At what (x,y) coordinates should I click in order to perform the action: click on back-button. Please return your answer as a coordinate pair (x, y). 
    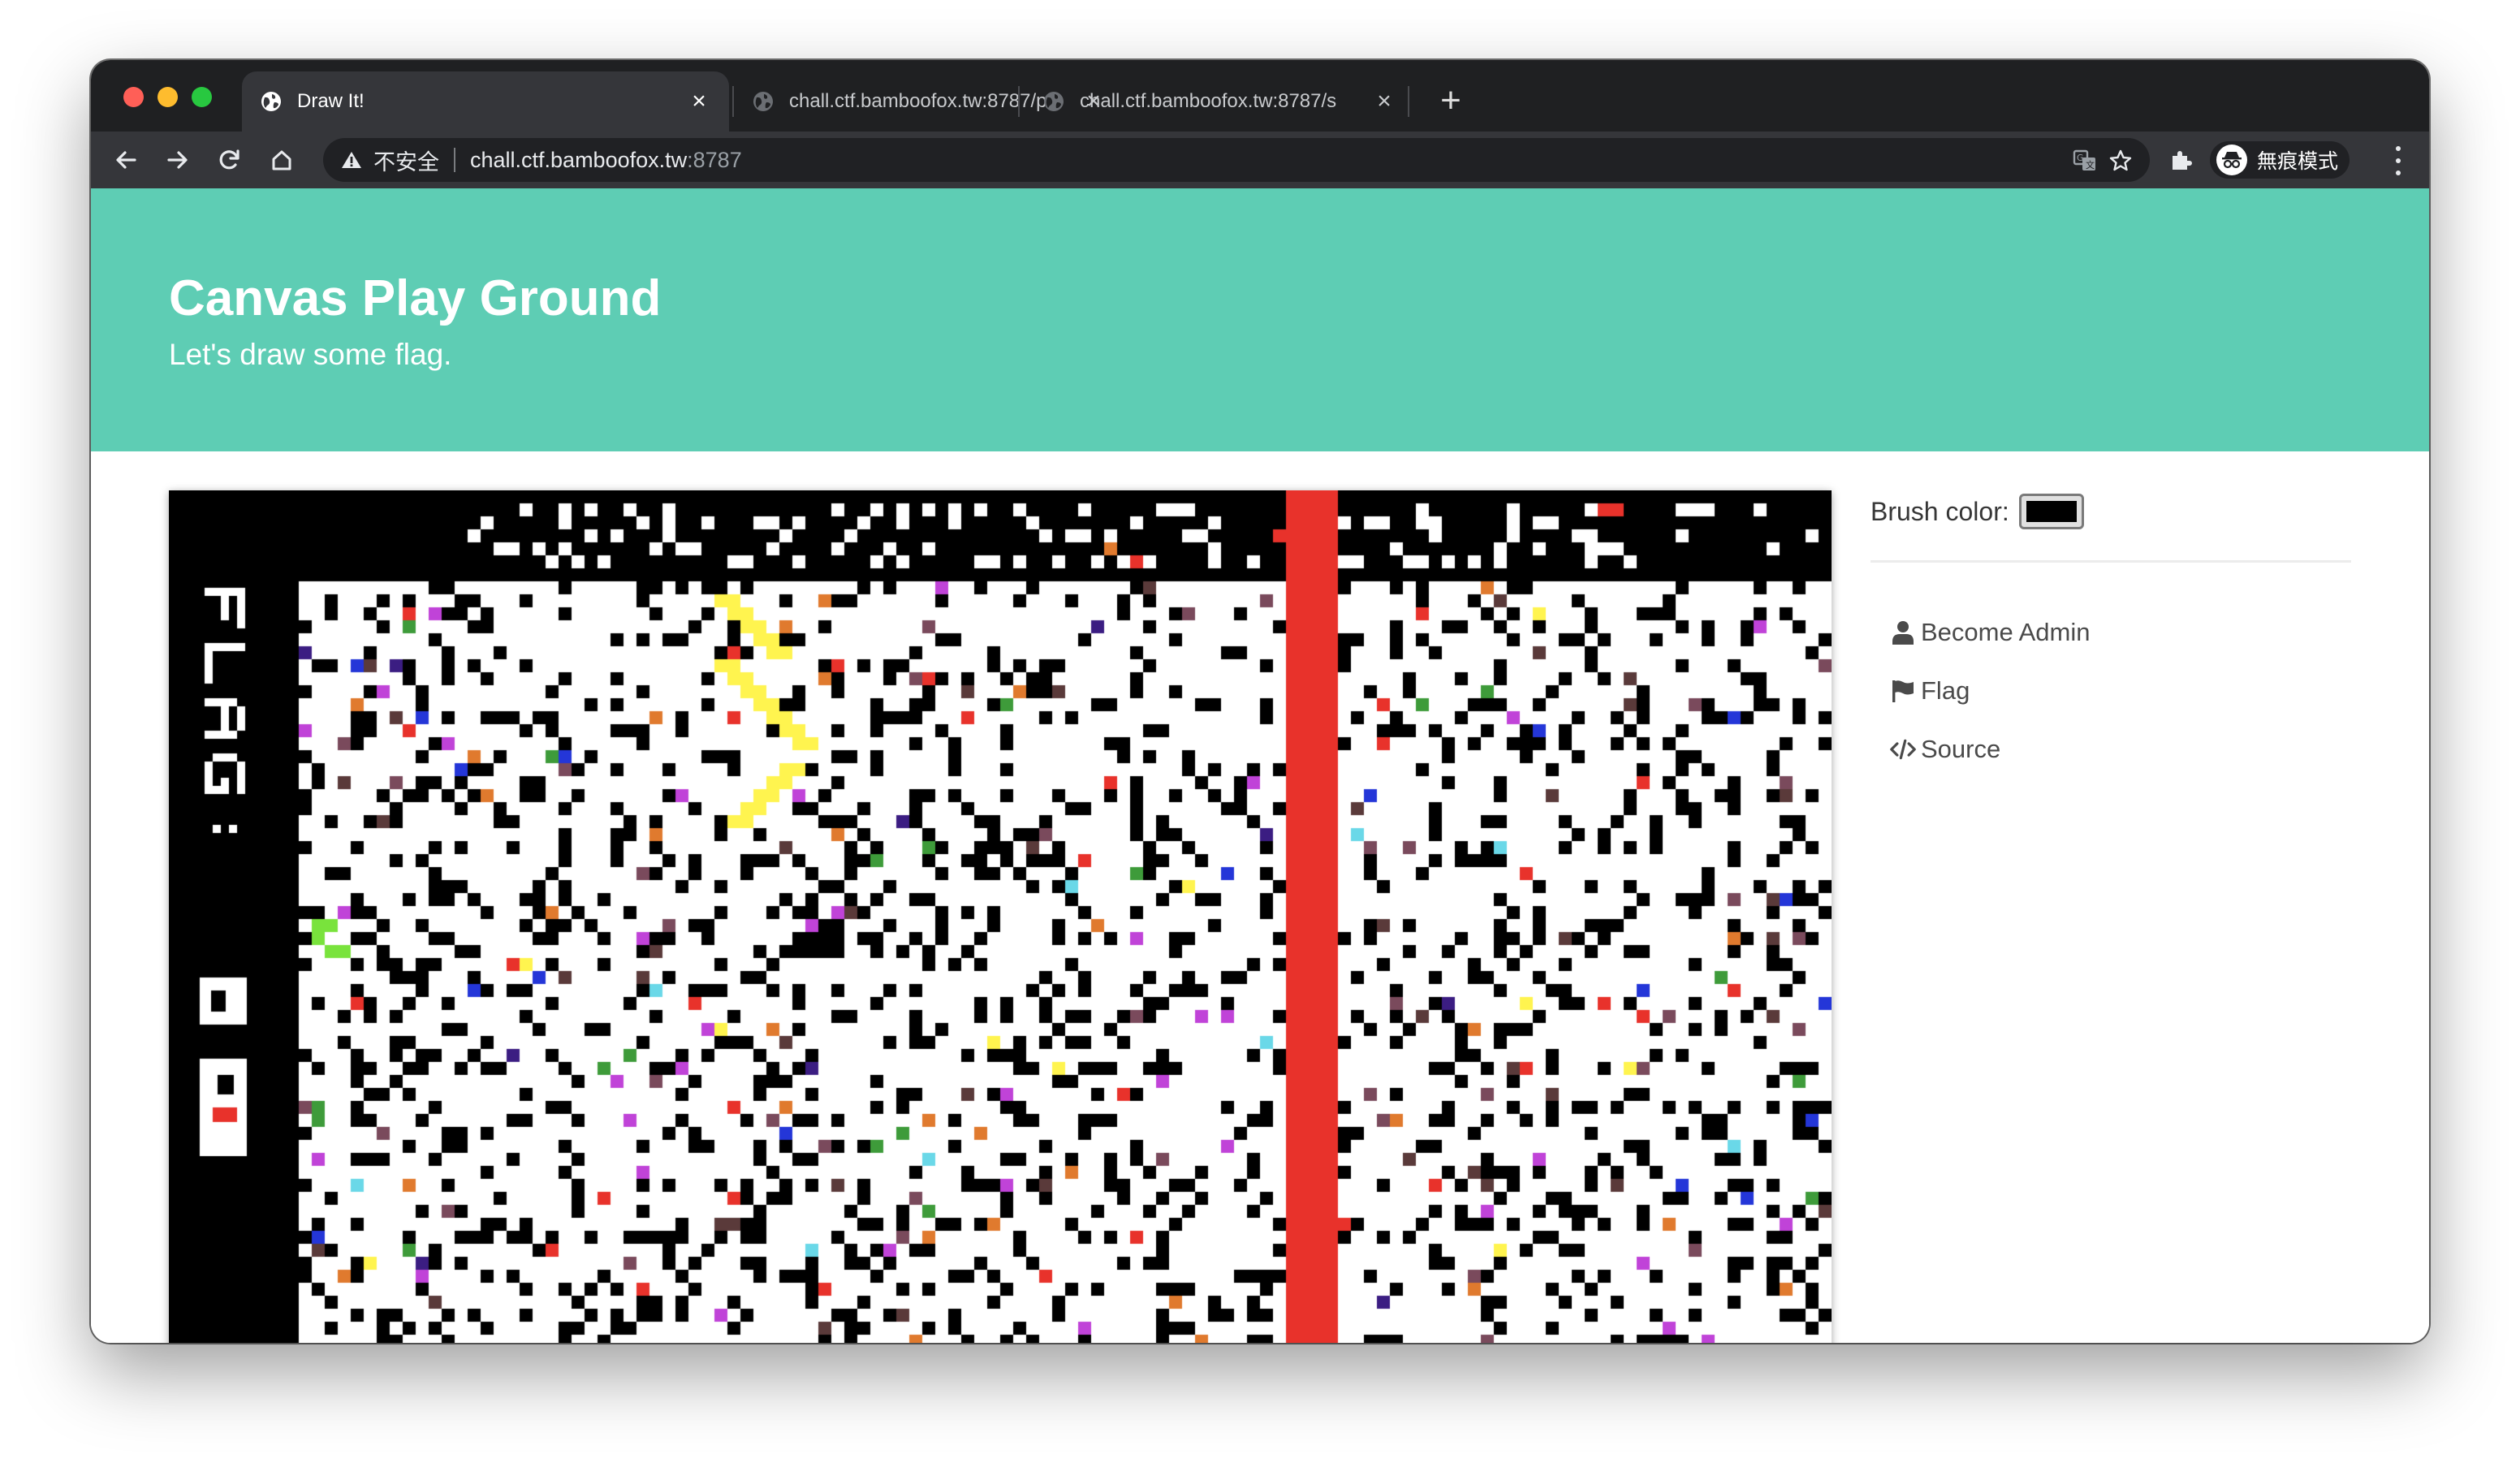
    Looking at the image, I should click on (126, 160).